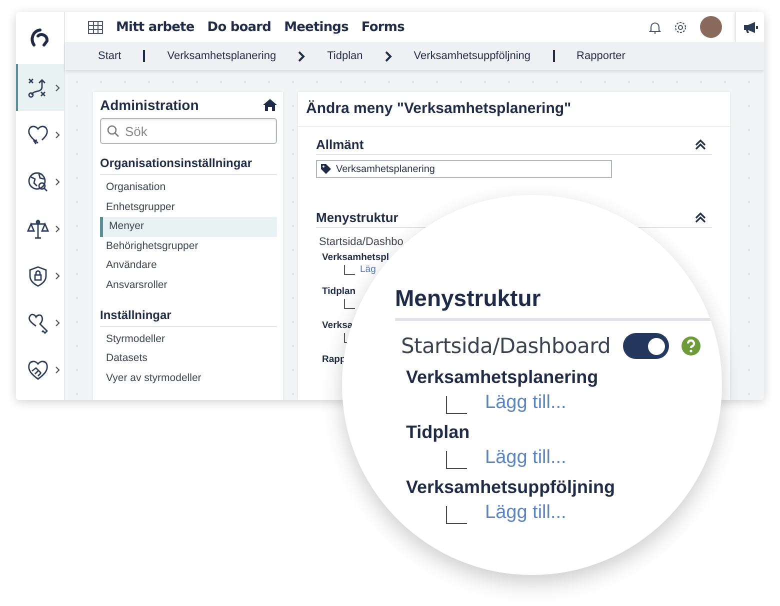  I want to click on menu-item: Datasets, so click(188, 359).